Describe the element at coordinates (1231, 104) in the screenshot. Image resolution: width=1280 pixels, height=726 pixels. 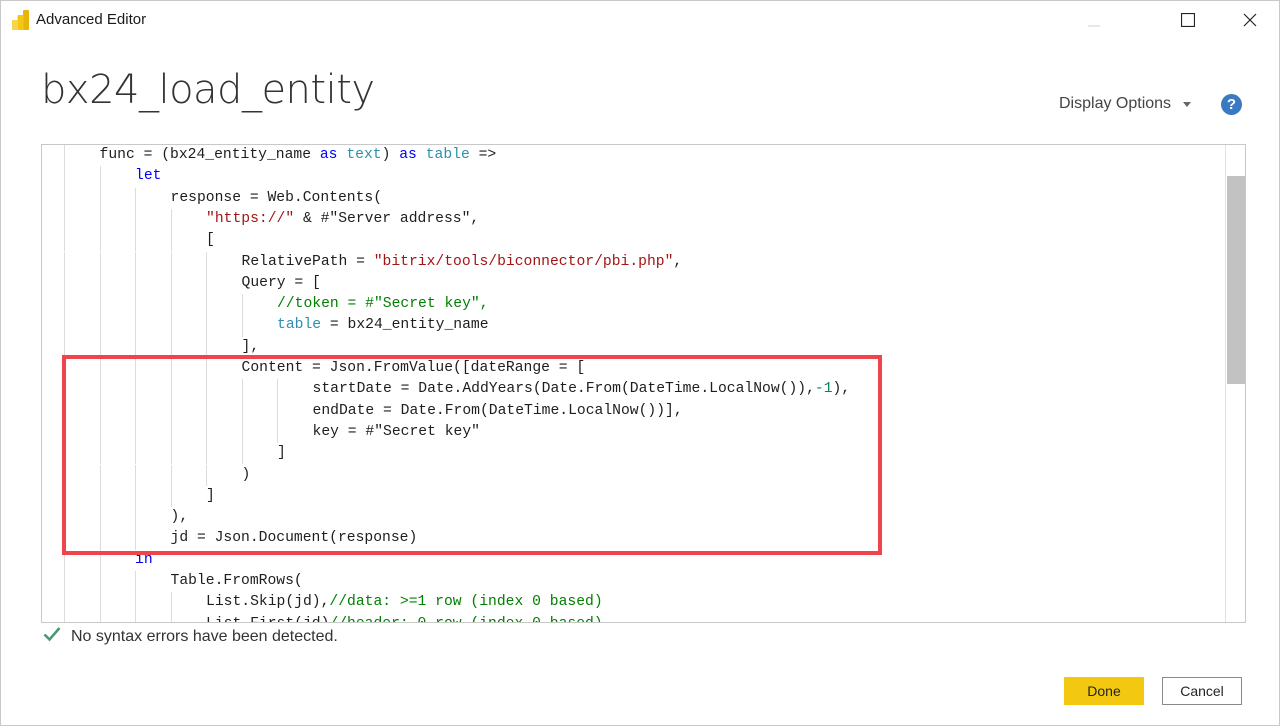
I see `help-icon: ?` at that location.